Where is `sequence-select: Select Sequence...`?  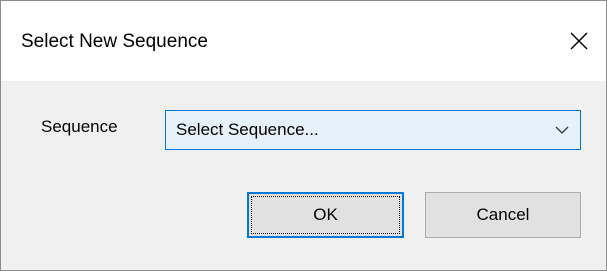
sequence-select: Select Sequence... is located at coordinates (373, 130).